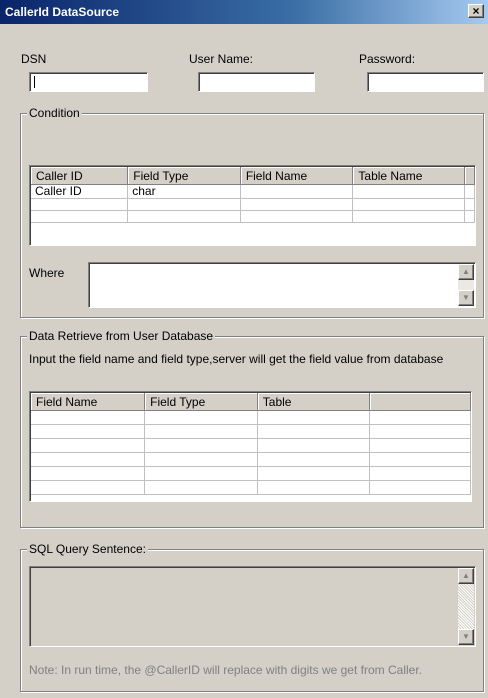  What do you see at coordinates (252, 606) in the screenshot?
I see `sql-query-textarea: ▲ ▼` at bounding box center [252, 606].